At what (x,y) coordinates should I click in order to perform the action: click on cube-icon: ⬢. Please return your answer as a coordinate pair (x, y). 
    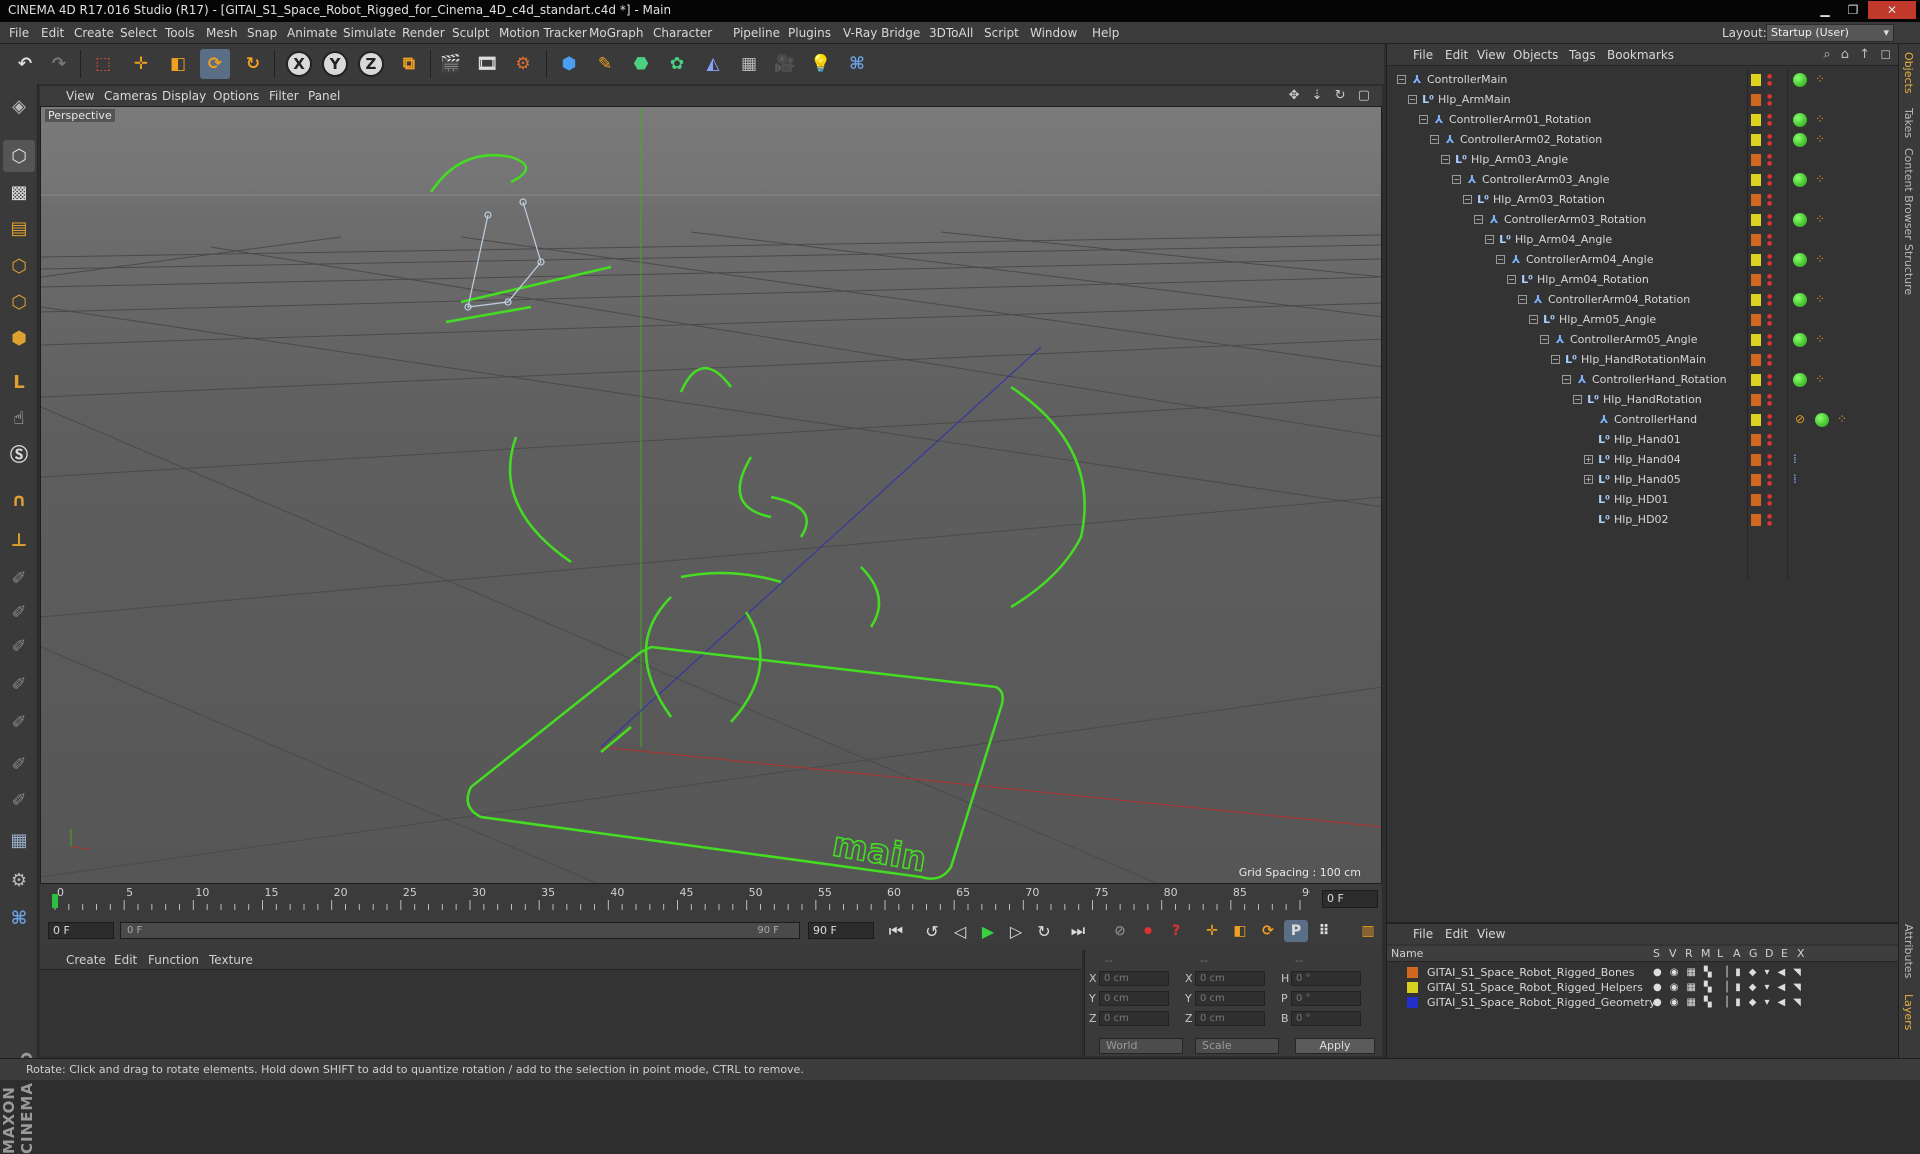
    Looking at the image, I should click on (569, 64).